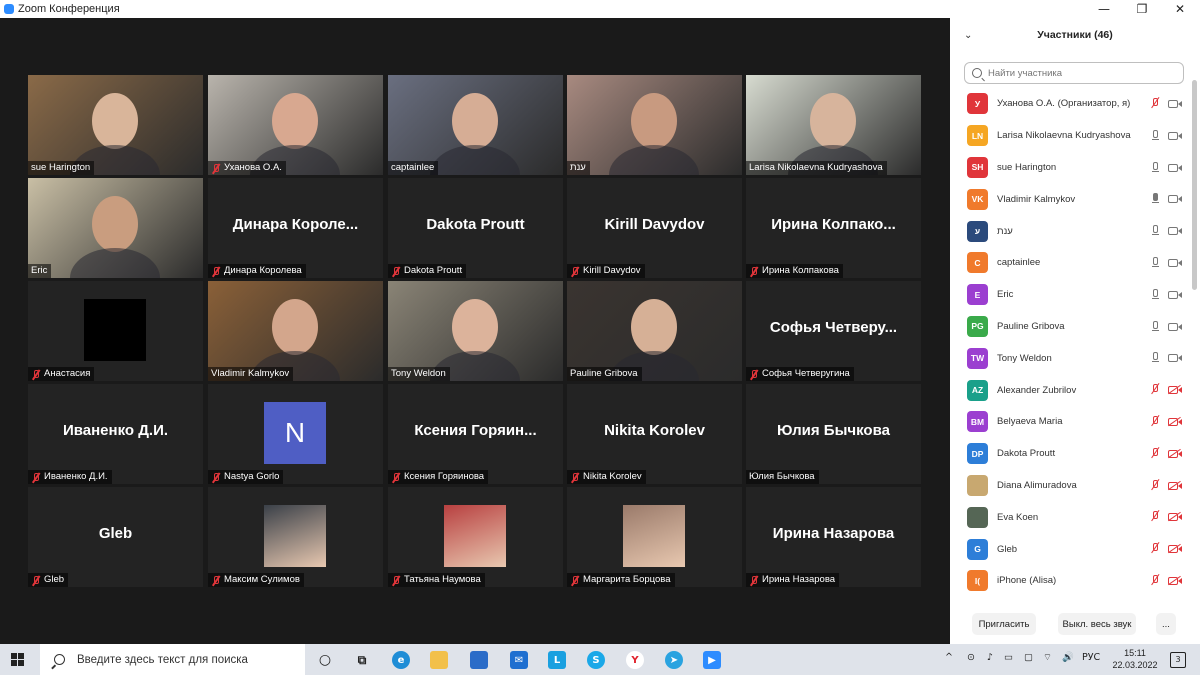  Describe the element at coordinates (1070, 486) in the screenshot. I see `participant-row: Diana Alimuradova` at that location.